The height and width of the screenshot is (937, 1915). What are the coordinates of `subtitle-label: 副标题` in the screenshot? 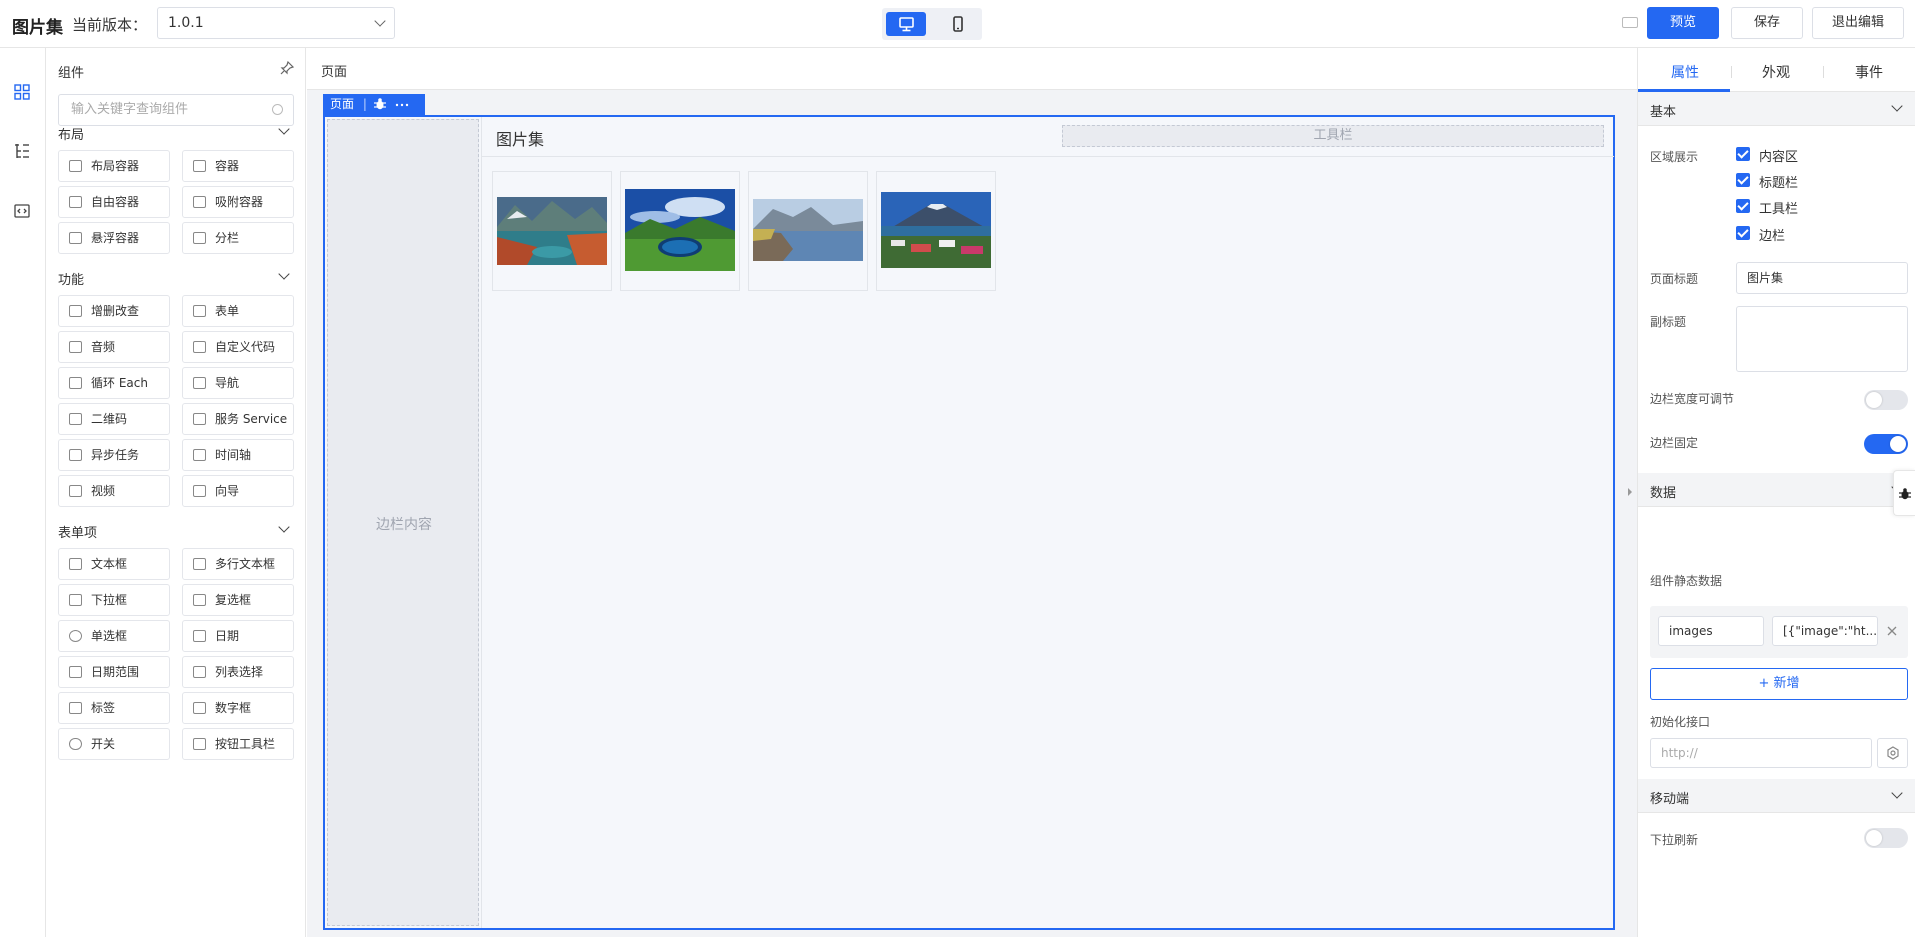 It's located at (1668, 322).